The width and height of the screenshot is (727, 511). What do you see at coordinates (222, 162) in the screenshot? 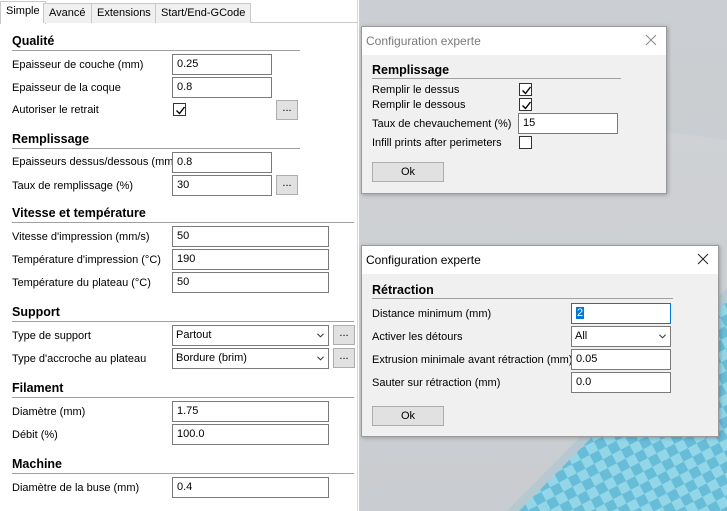
I see `top-bottom-thickness-input: 0.8` at bounding box center [222, 162].